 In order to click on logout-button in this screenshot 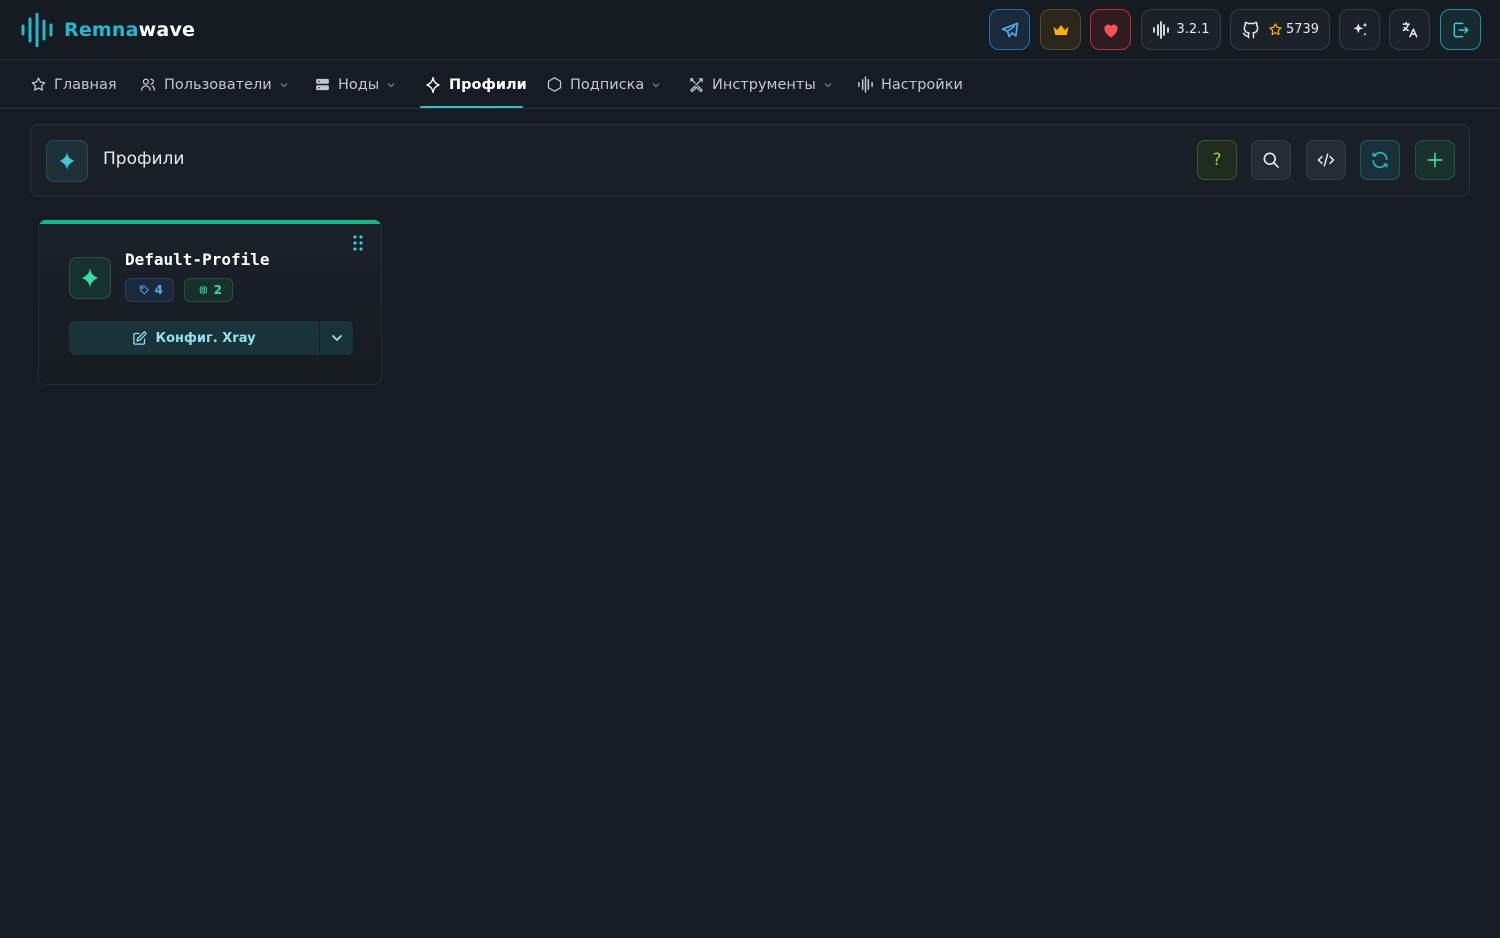, I will do `click(1460, 29)`.